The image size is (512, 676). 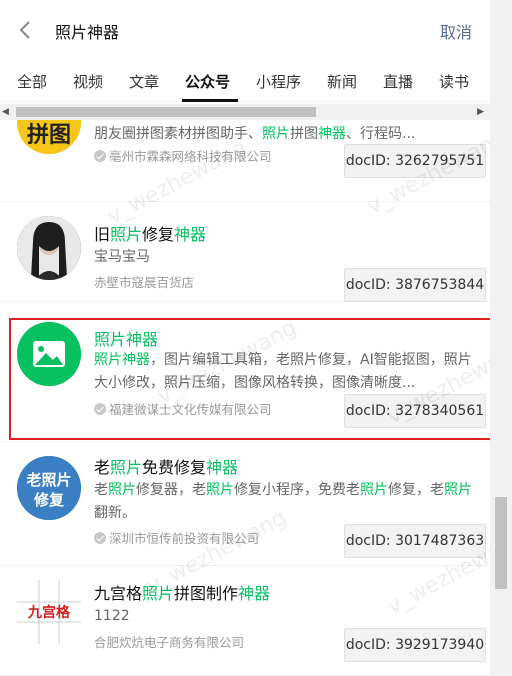 I want to click on avatar: 九宫格, so click(x=49, y=612).